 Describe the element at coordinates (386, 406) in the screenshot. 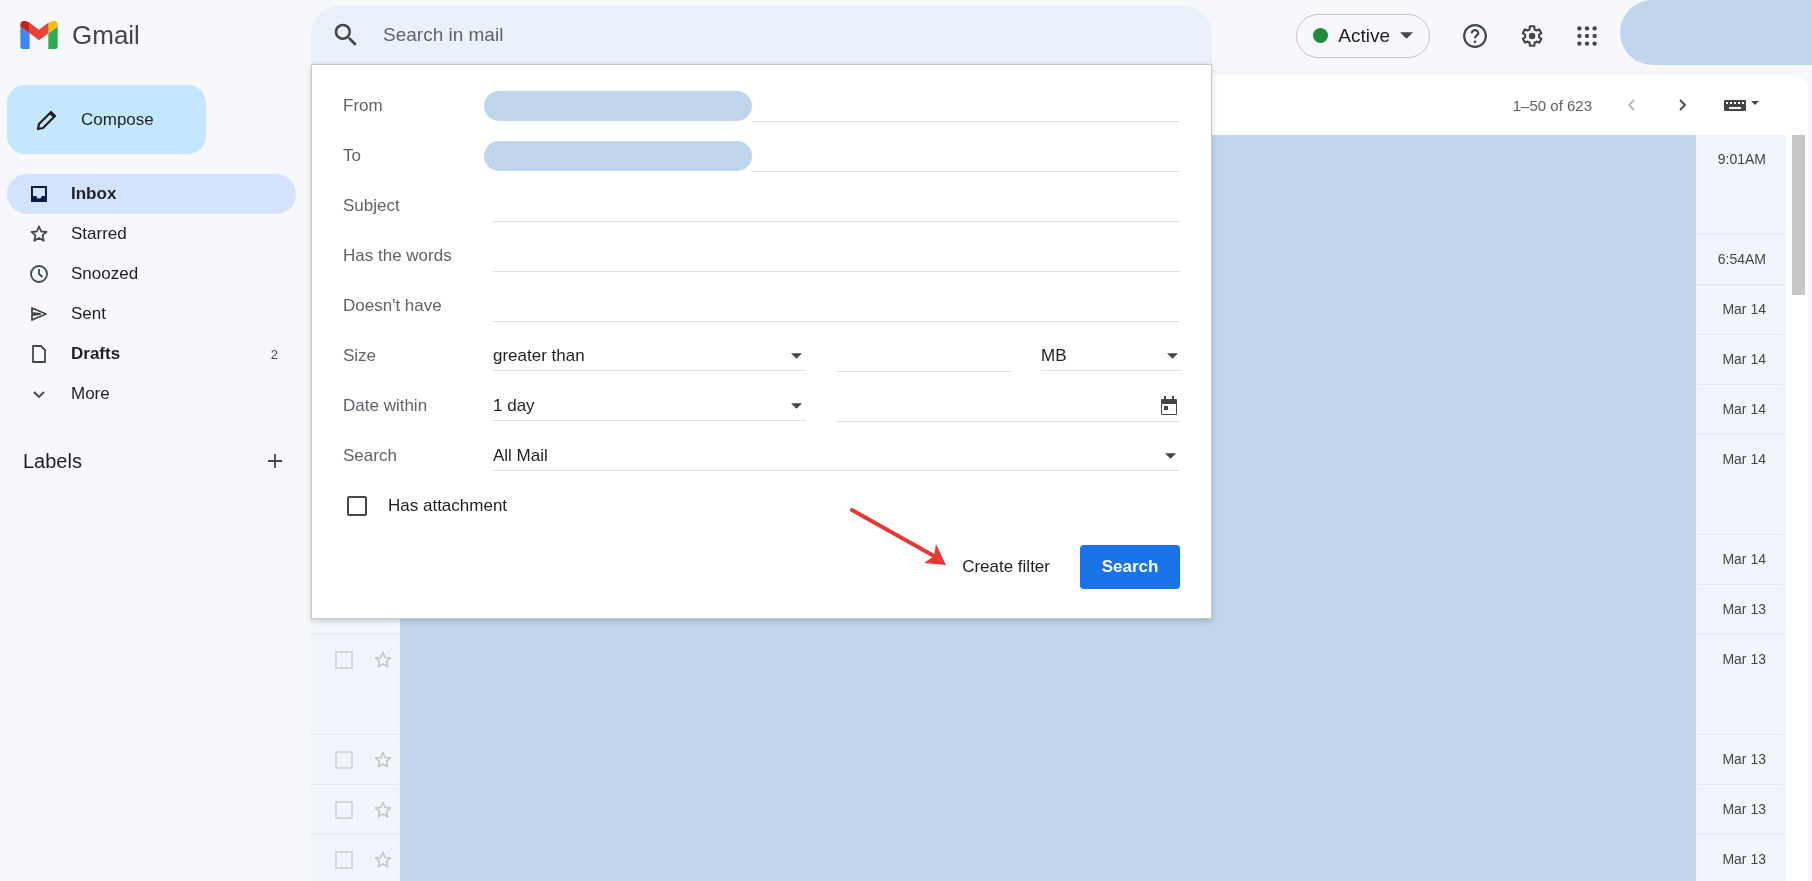

I see `field-label: Date within` at that location.